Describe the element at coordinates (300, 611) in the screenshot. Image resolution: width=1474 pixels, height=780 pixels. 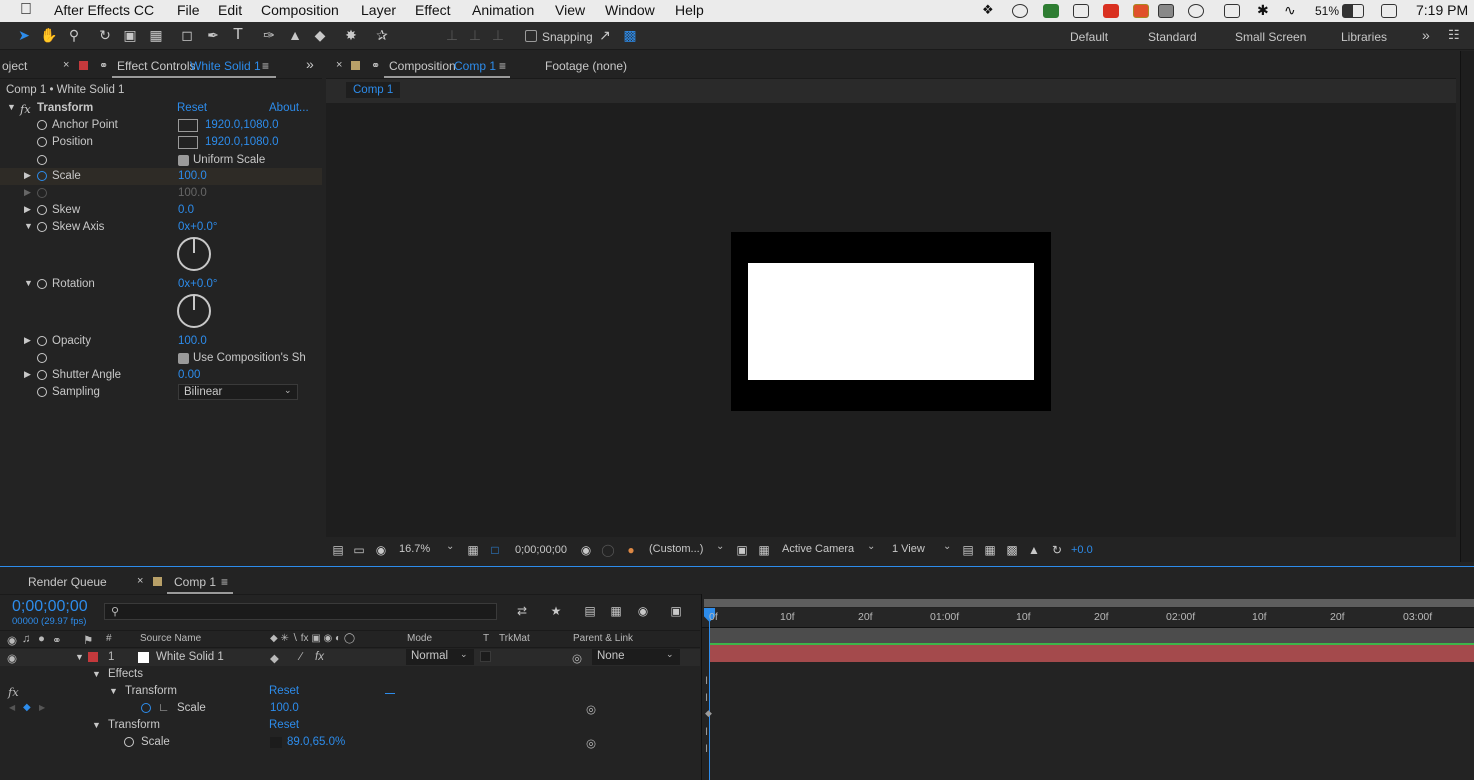
I see `layer-search-input: ⚲` at that location.